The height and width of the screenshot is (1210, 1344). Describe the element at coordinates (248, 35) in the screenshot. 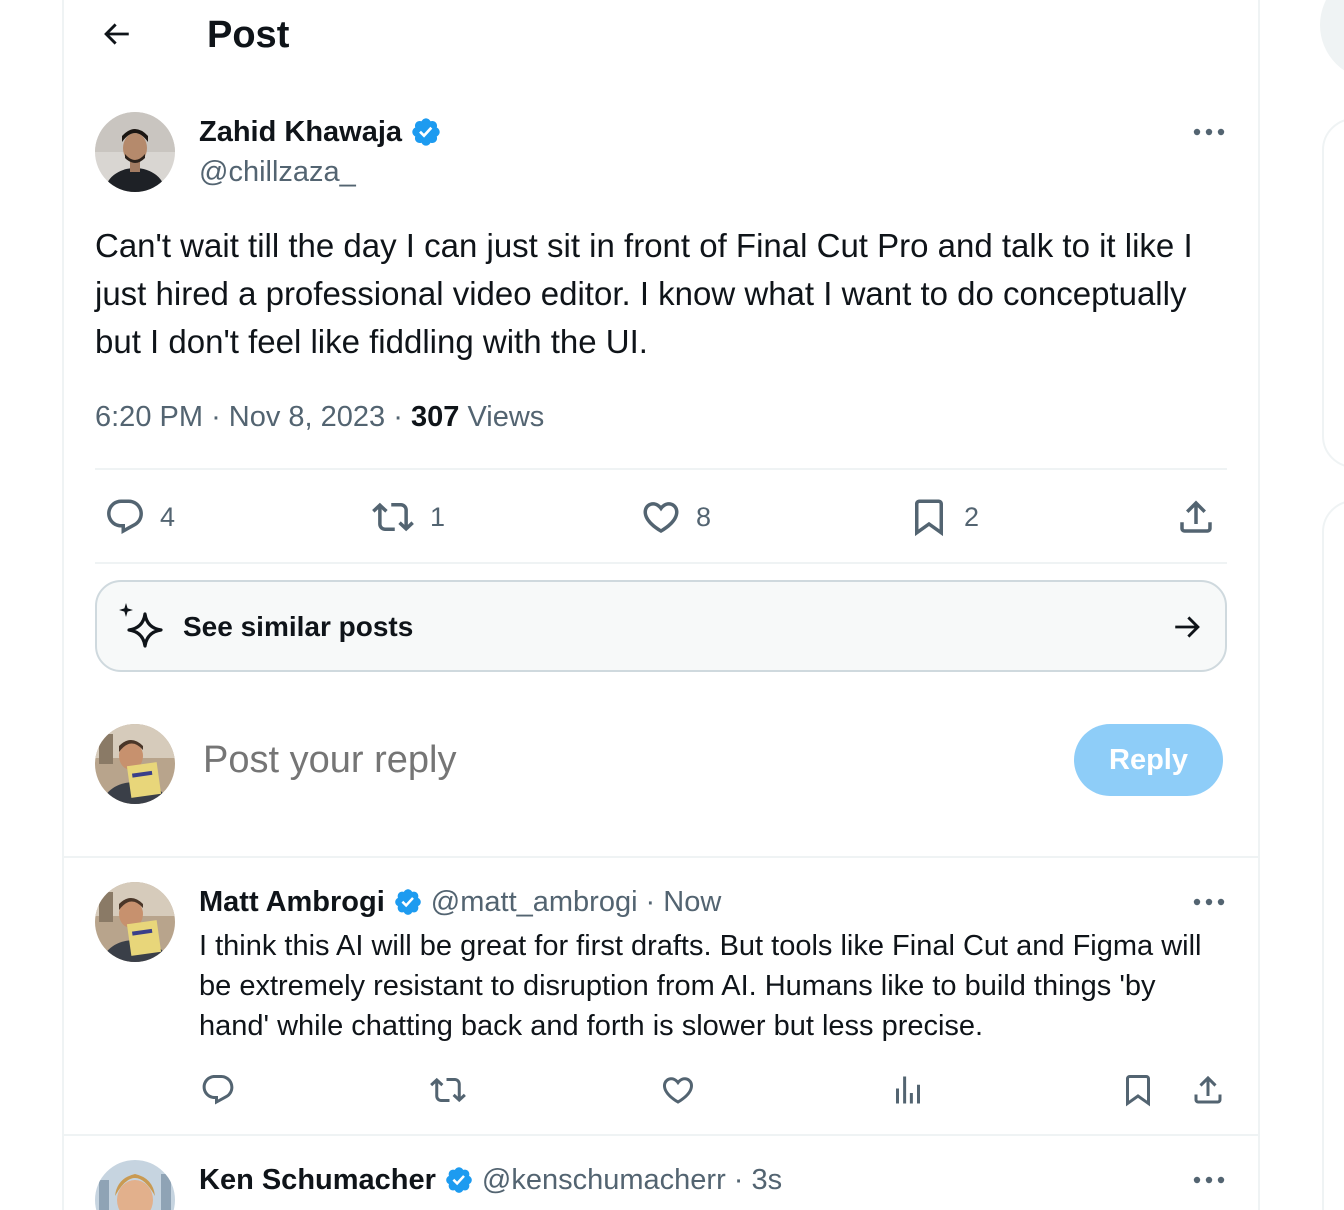

I see `page-title: Post` at that location.